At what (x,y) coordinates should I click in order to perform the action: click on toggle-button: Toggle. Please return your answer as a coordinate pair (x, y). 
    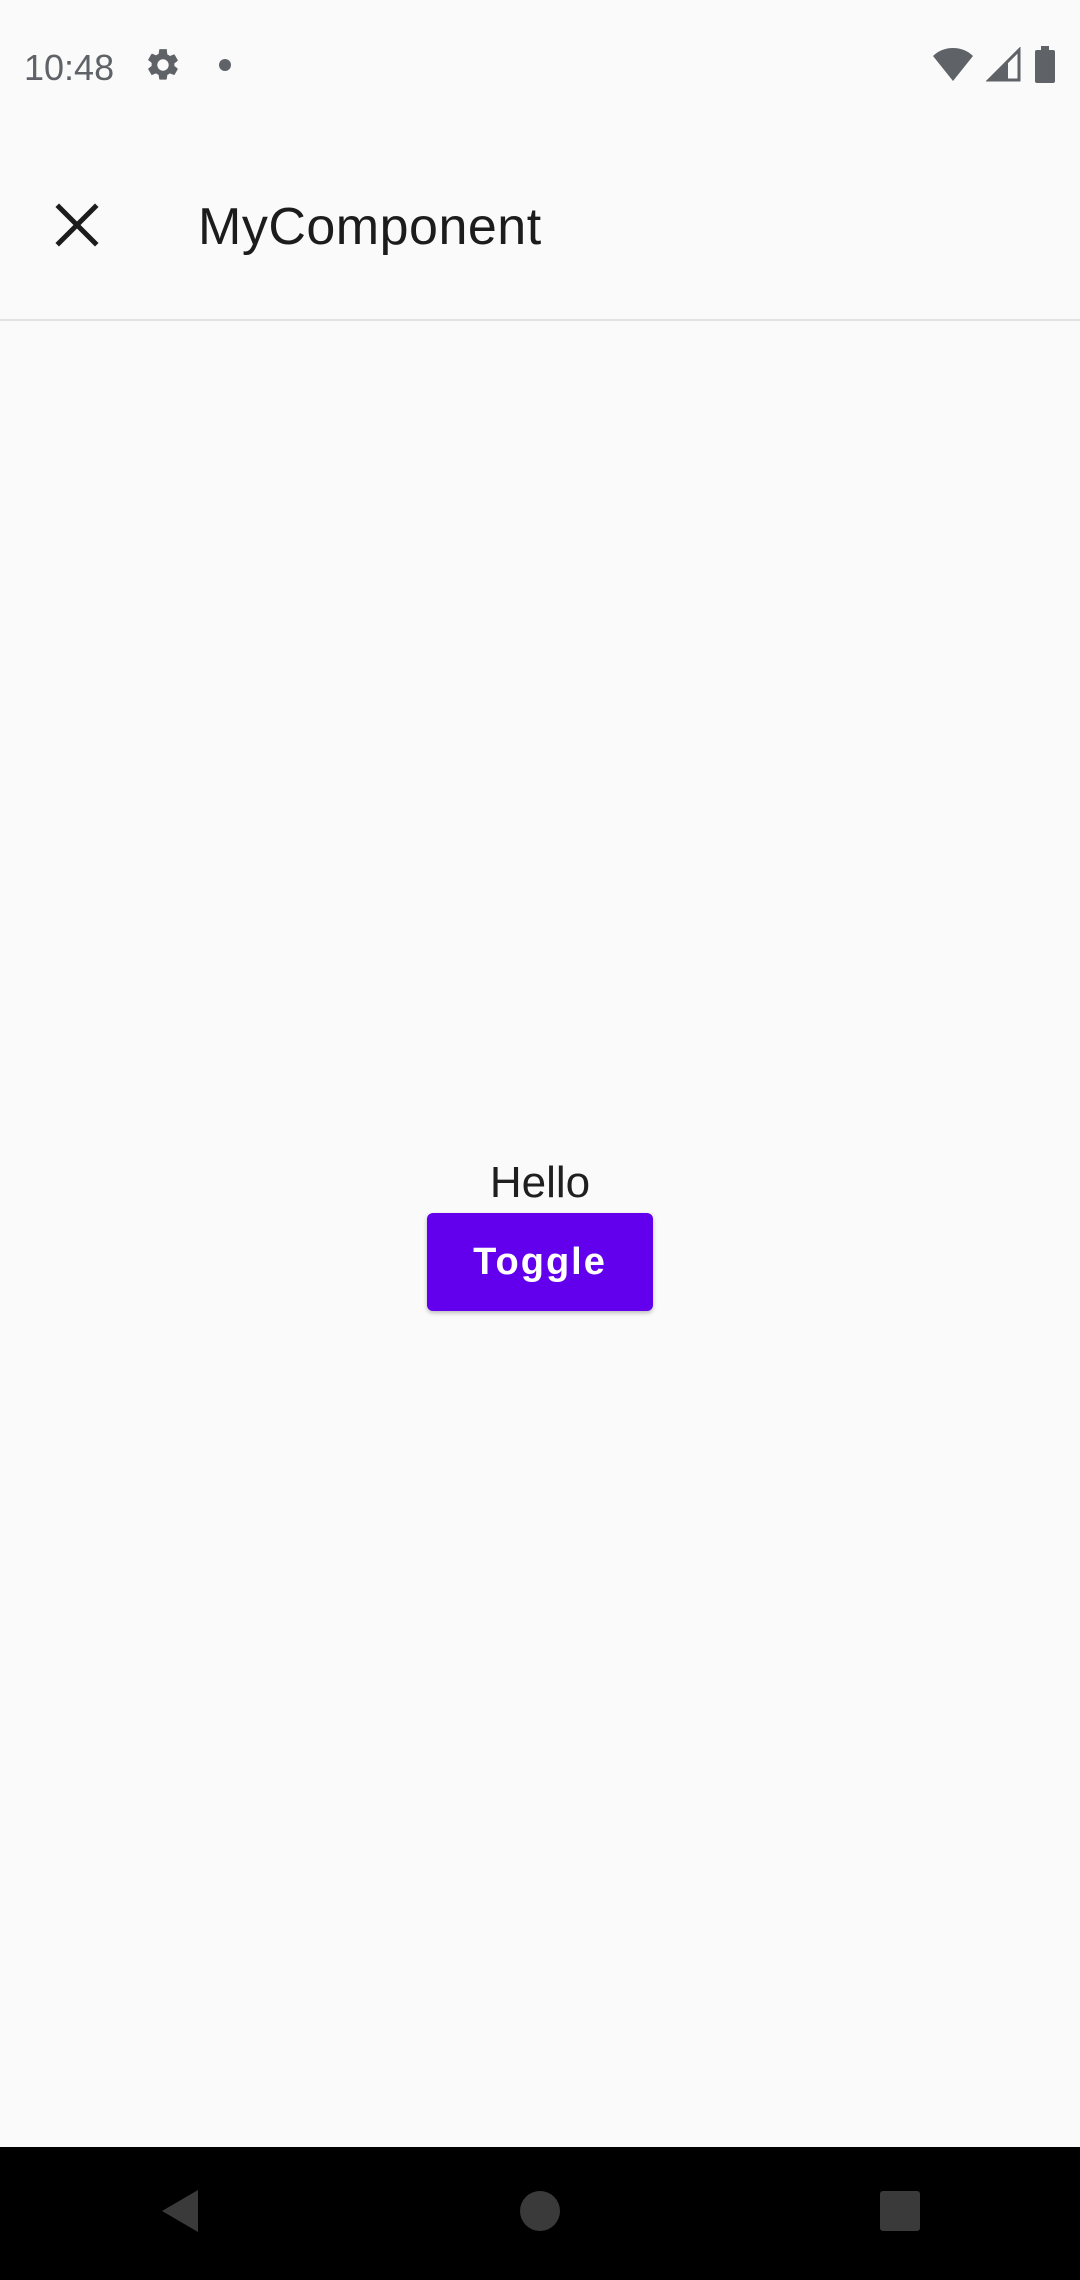
    Looking at the image, I should click on (540, 1262).